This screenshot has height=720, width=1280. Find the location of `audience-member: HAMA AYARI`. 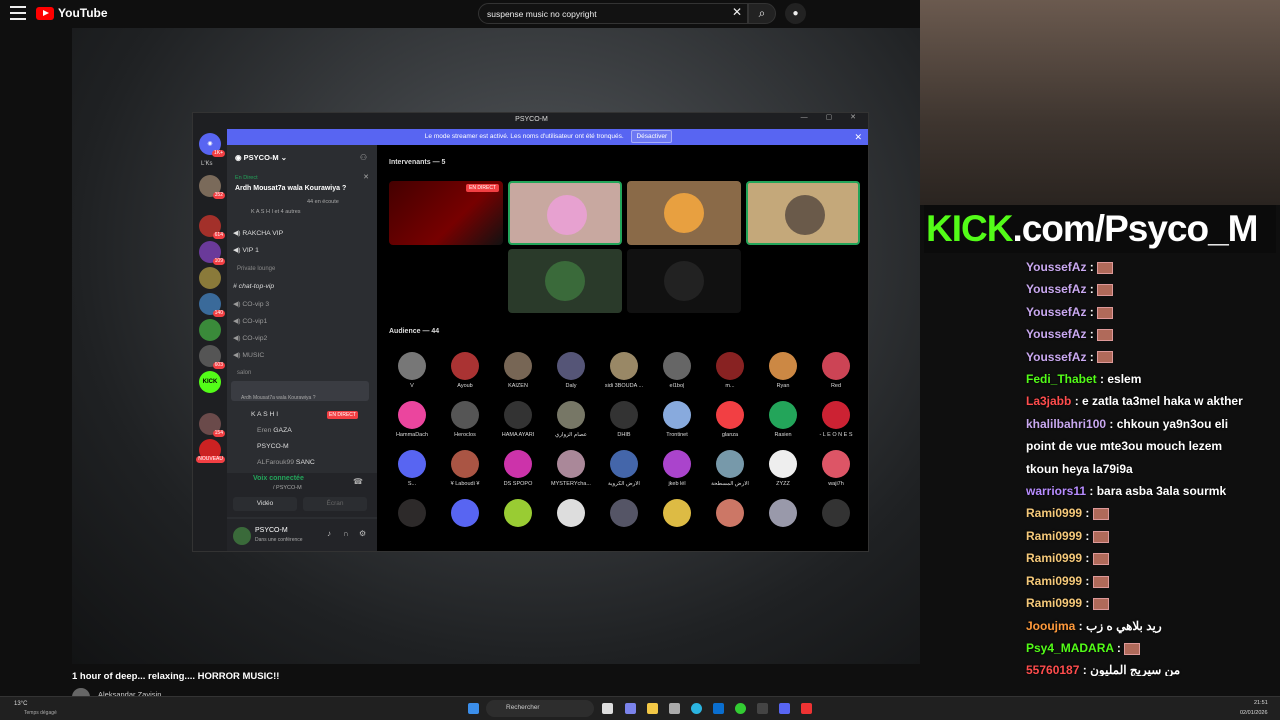

audience-member: HAMA AYARI is located at coordinates (518, 419).